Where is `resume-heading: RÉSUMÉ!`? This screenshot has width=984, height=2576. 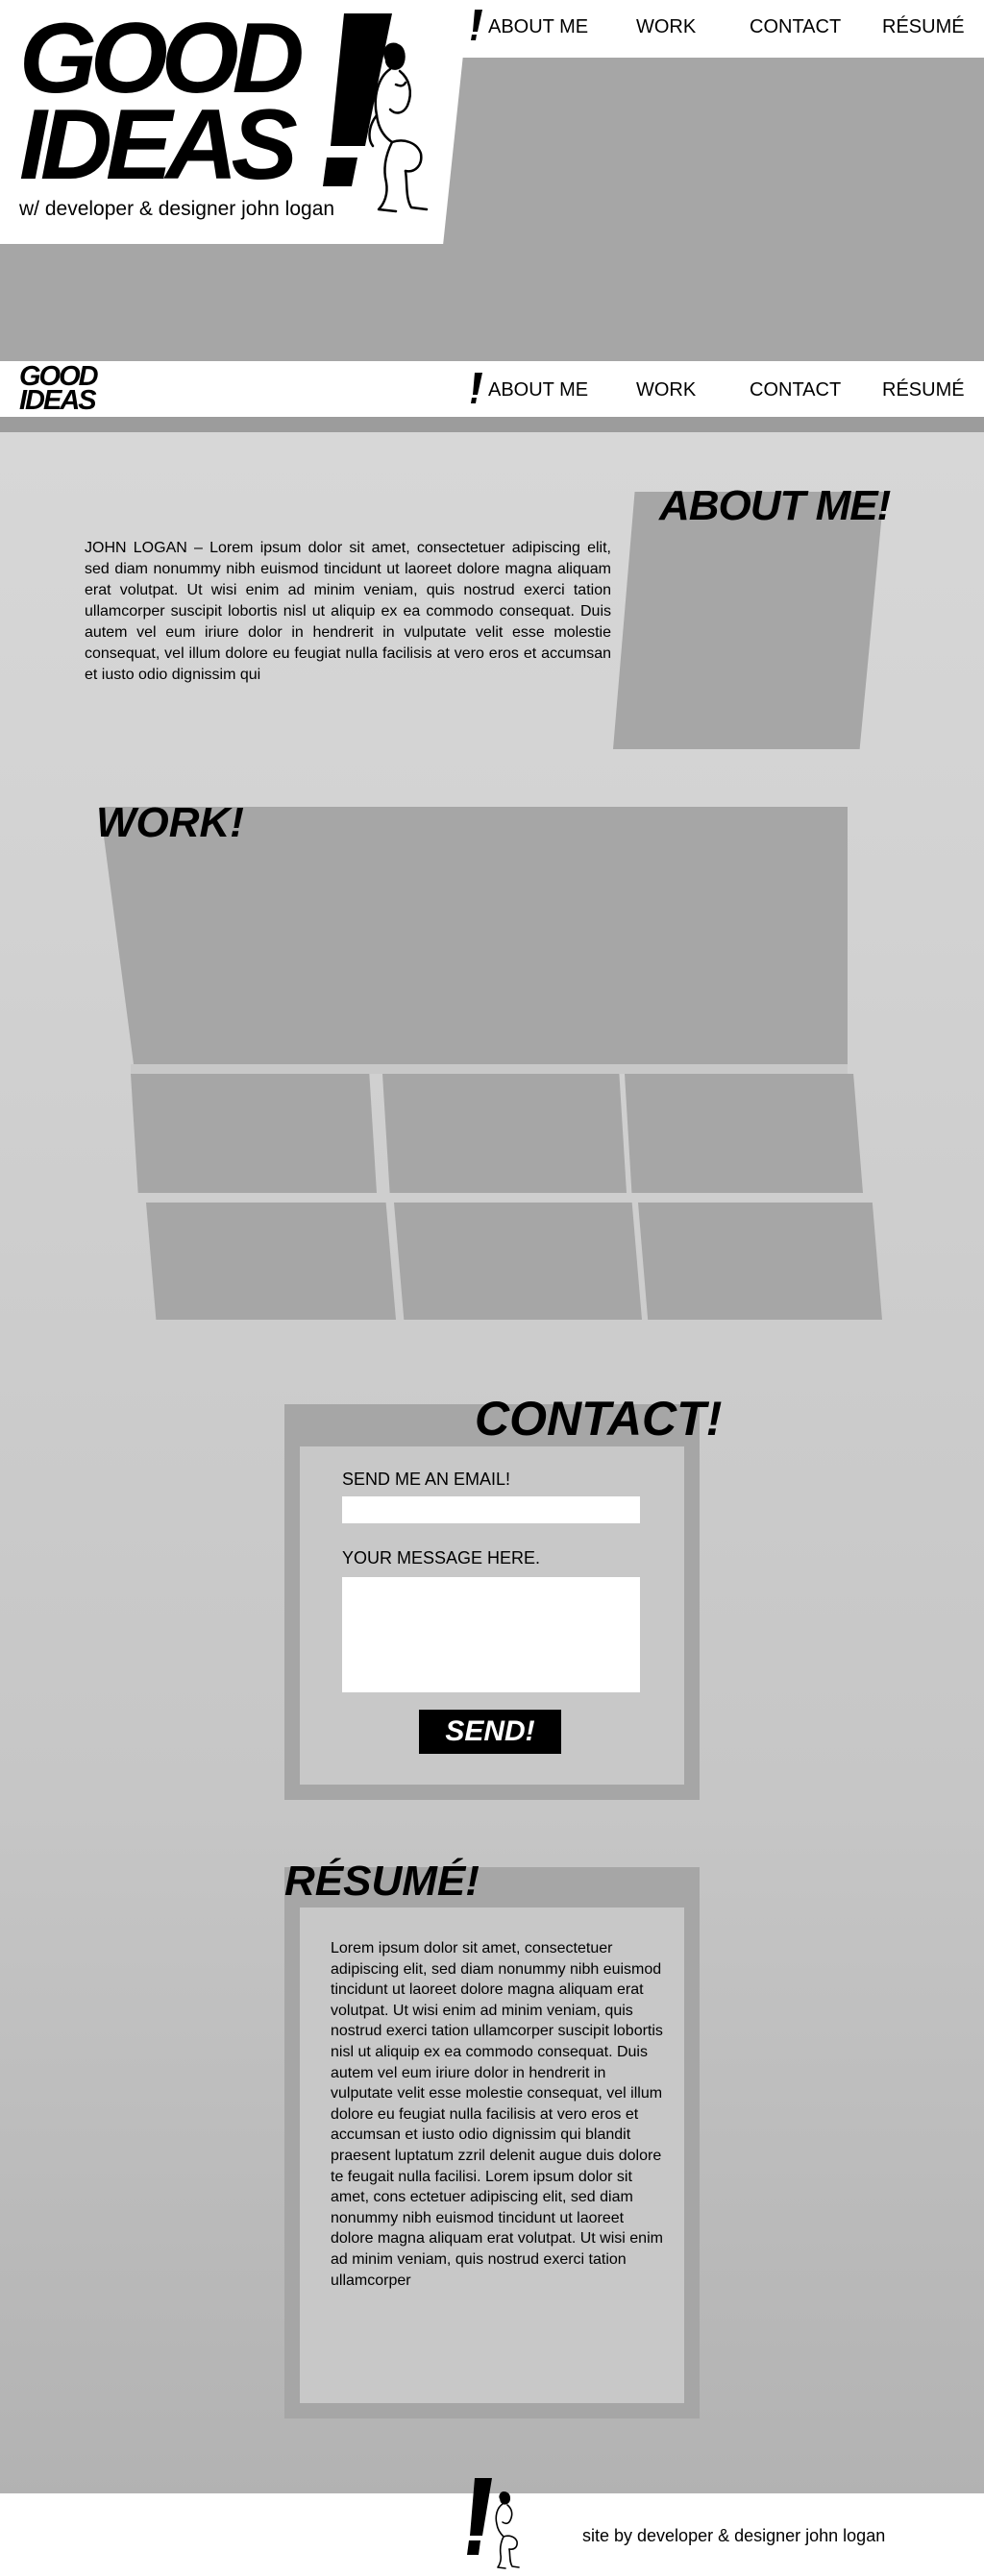
resume-heading: RÉSUMÉ! is located at coordinates (382, 1881).